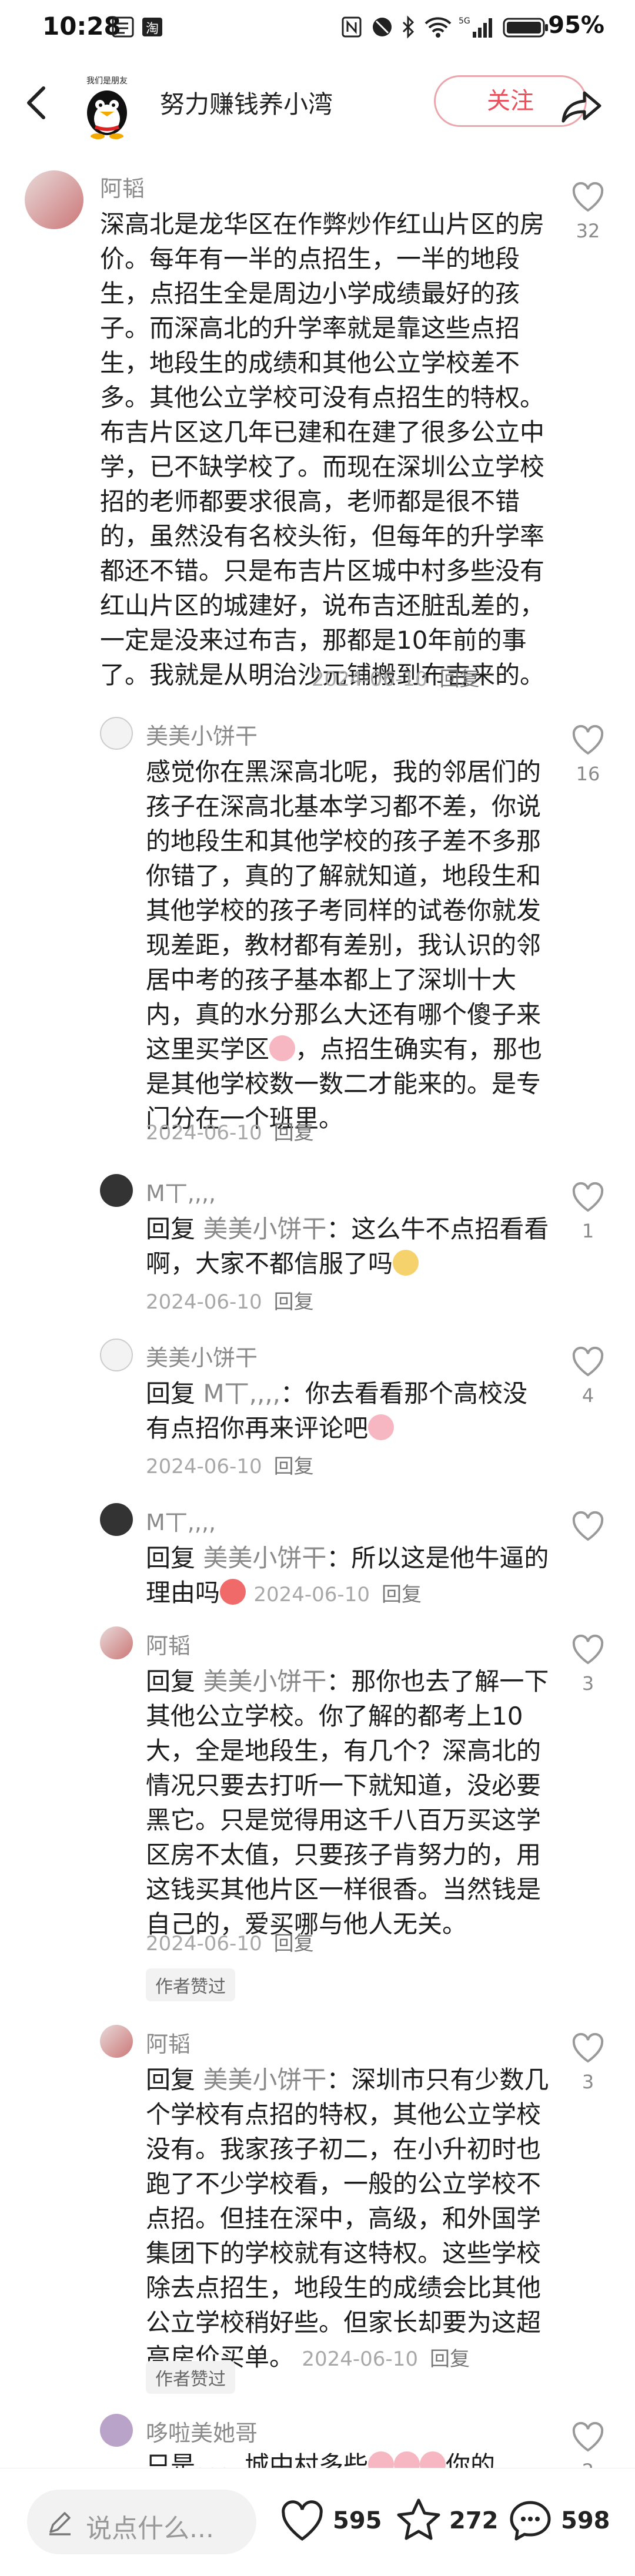  What do you see at coordinates (107, 106) in the screenshot?
I see `account-avatar: 我们是朋友` at bounding box center [107, 106].